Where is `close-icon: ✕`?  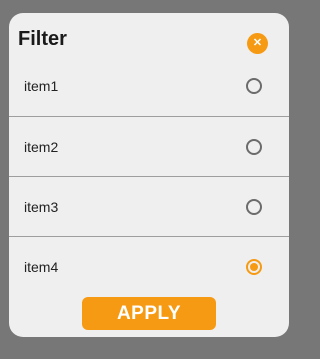
close-icon: ✕ is located at coordinates (257, 43).